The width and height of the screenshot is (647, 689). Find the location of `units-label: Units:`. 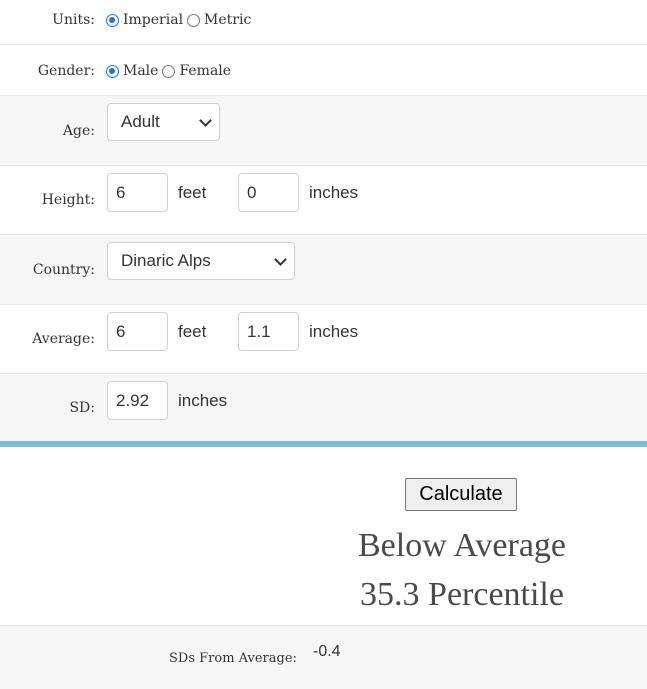

units-label: Units: is located at coordinates (73, 20).